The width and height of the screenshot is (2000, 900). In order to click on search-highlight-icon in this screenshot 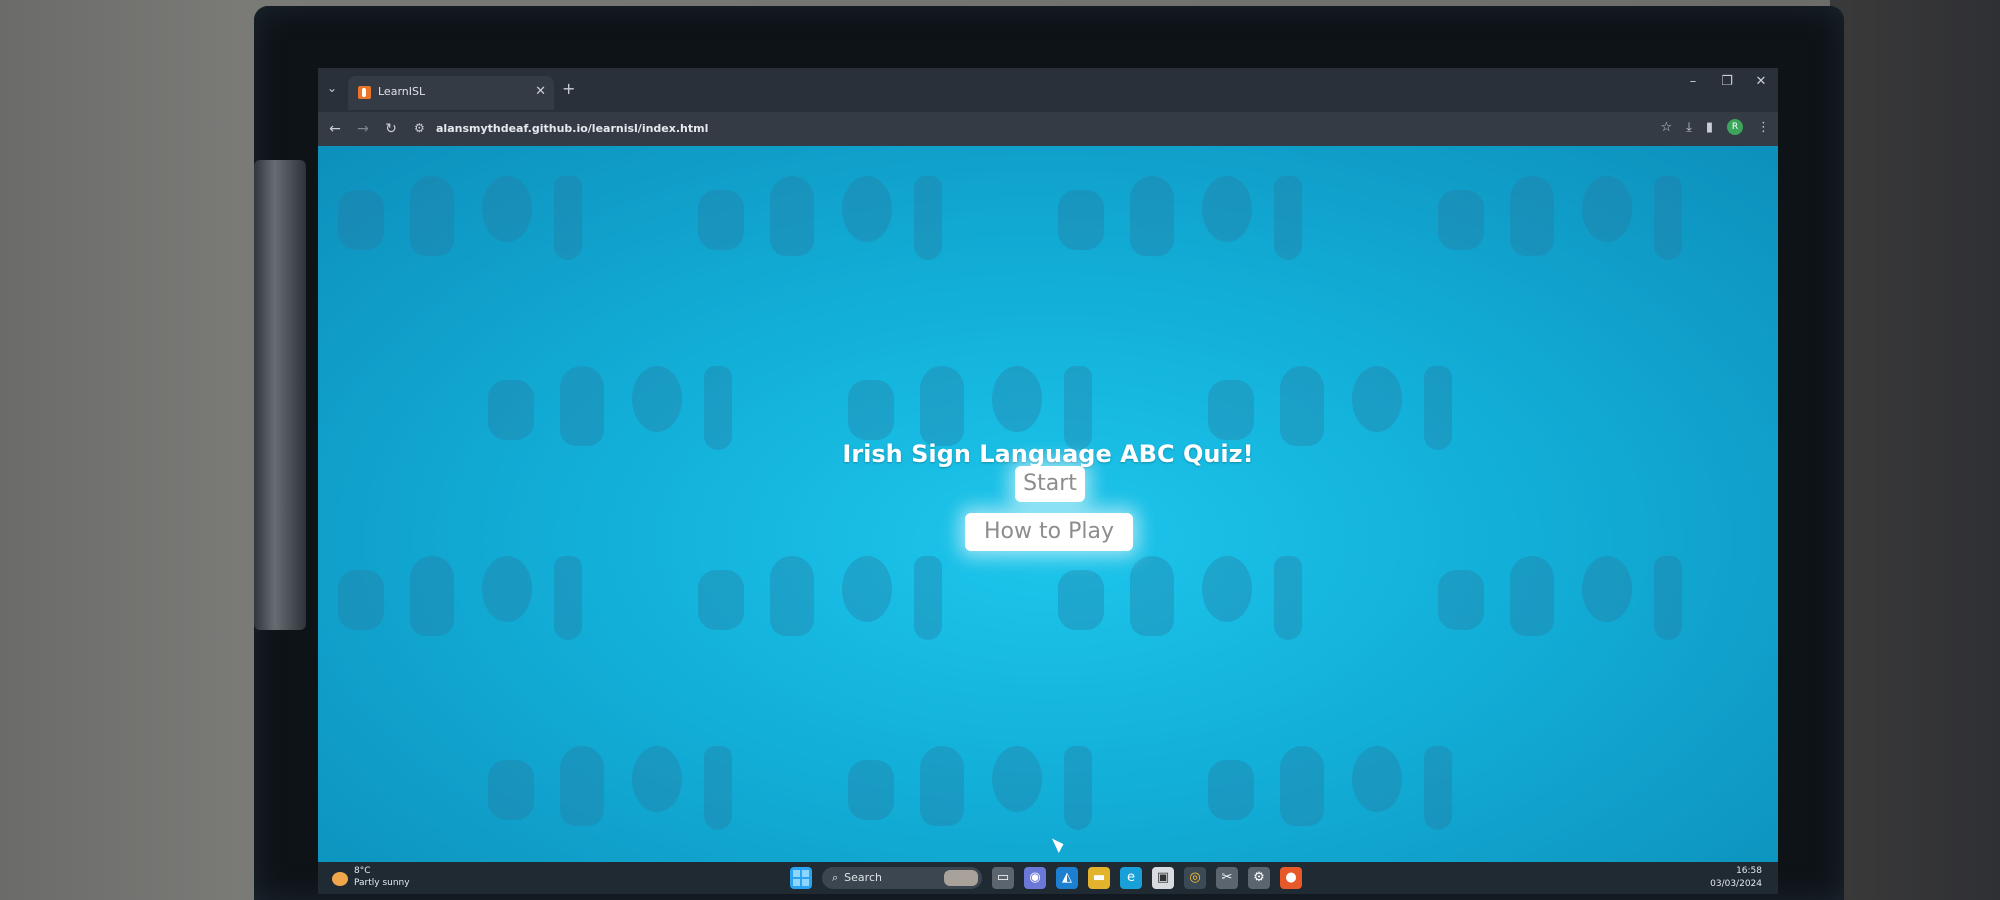, I will do `click(961, 878)`.